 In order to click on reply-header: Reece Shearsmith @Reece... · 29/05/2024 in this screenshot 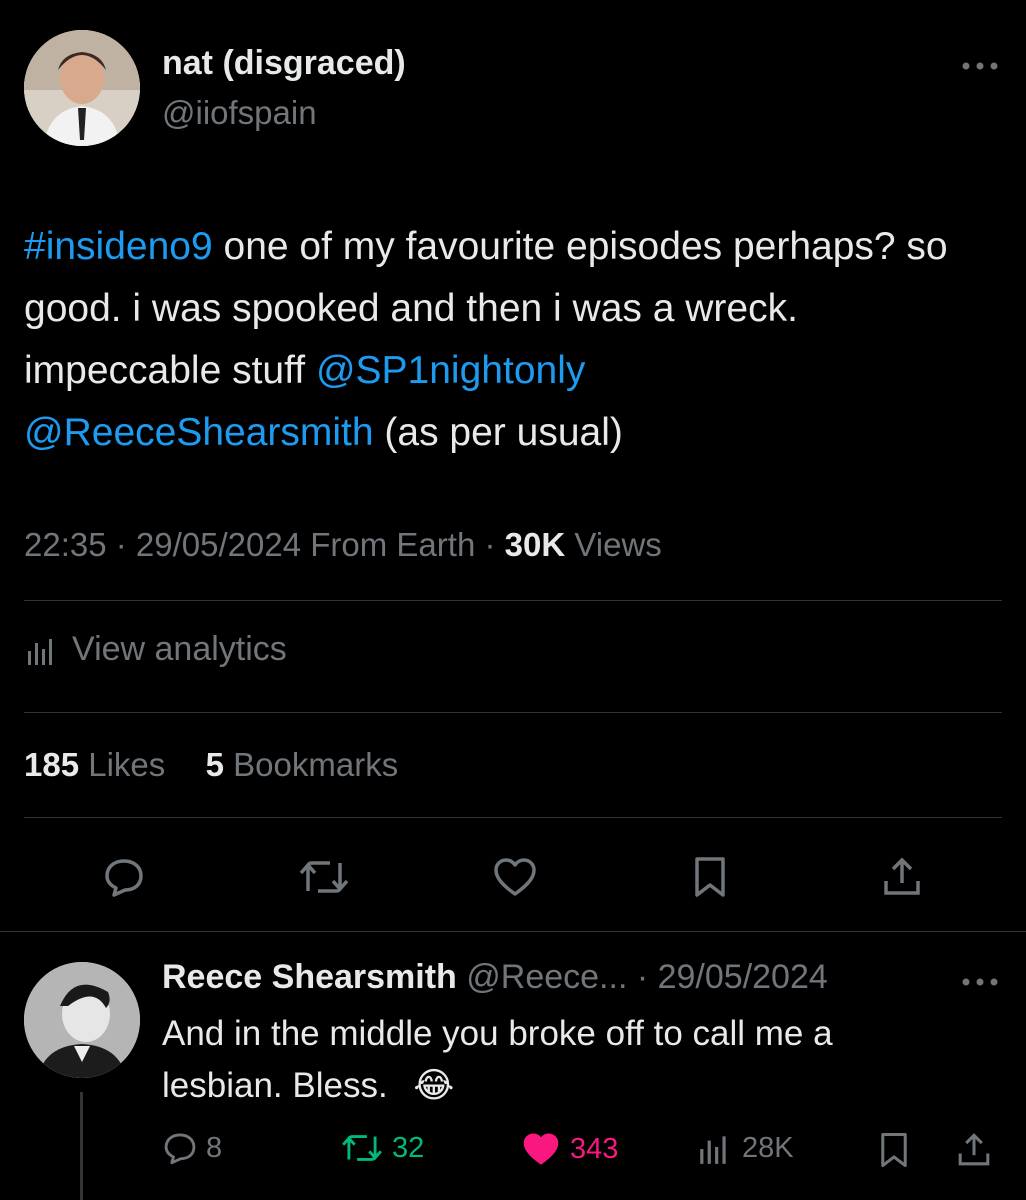, I will do `click(495, 977)`.